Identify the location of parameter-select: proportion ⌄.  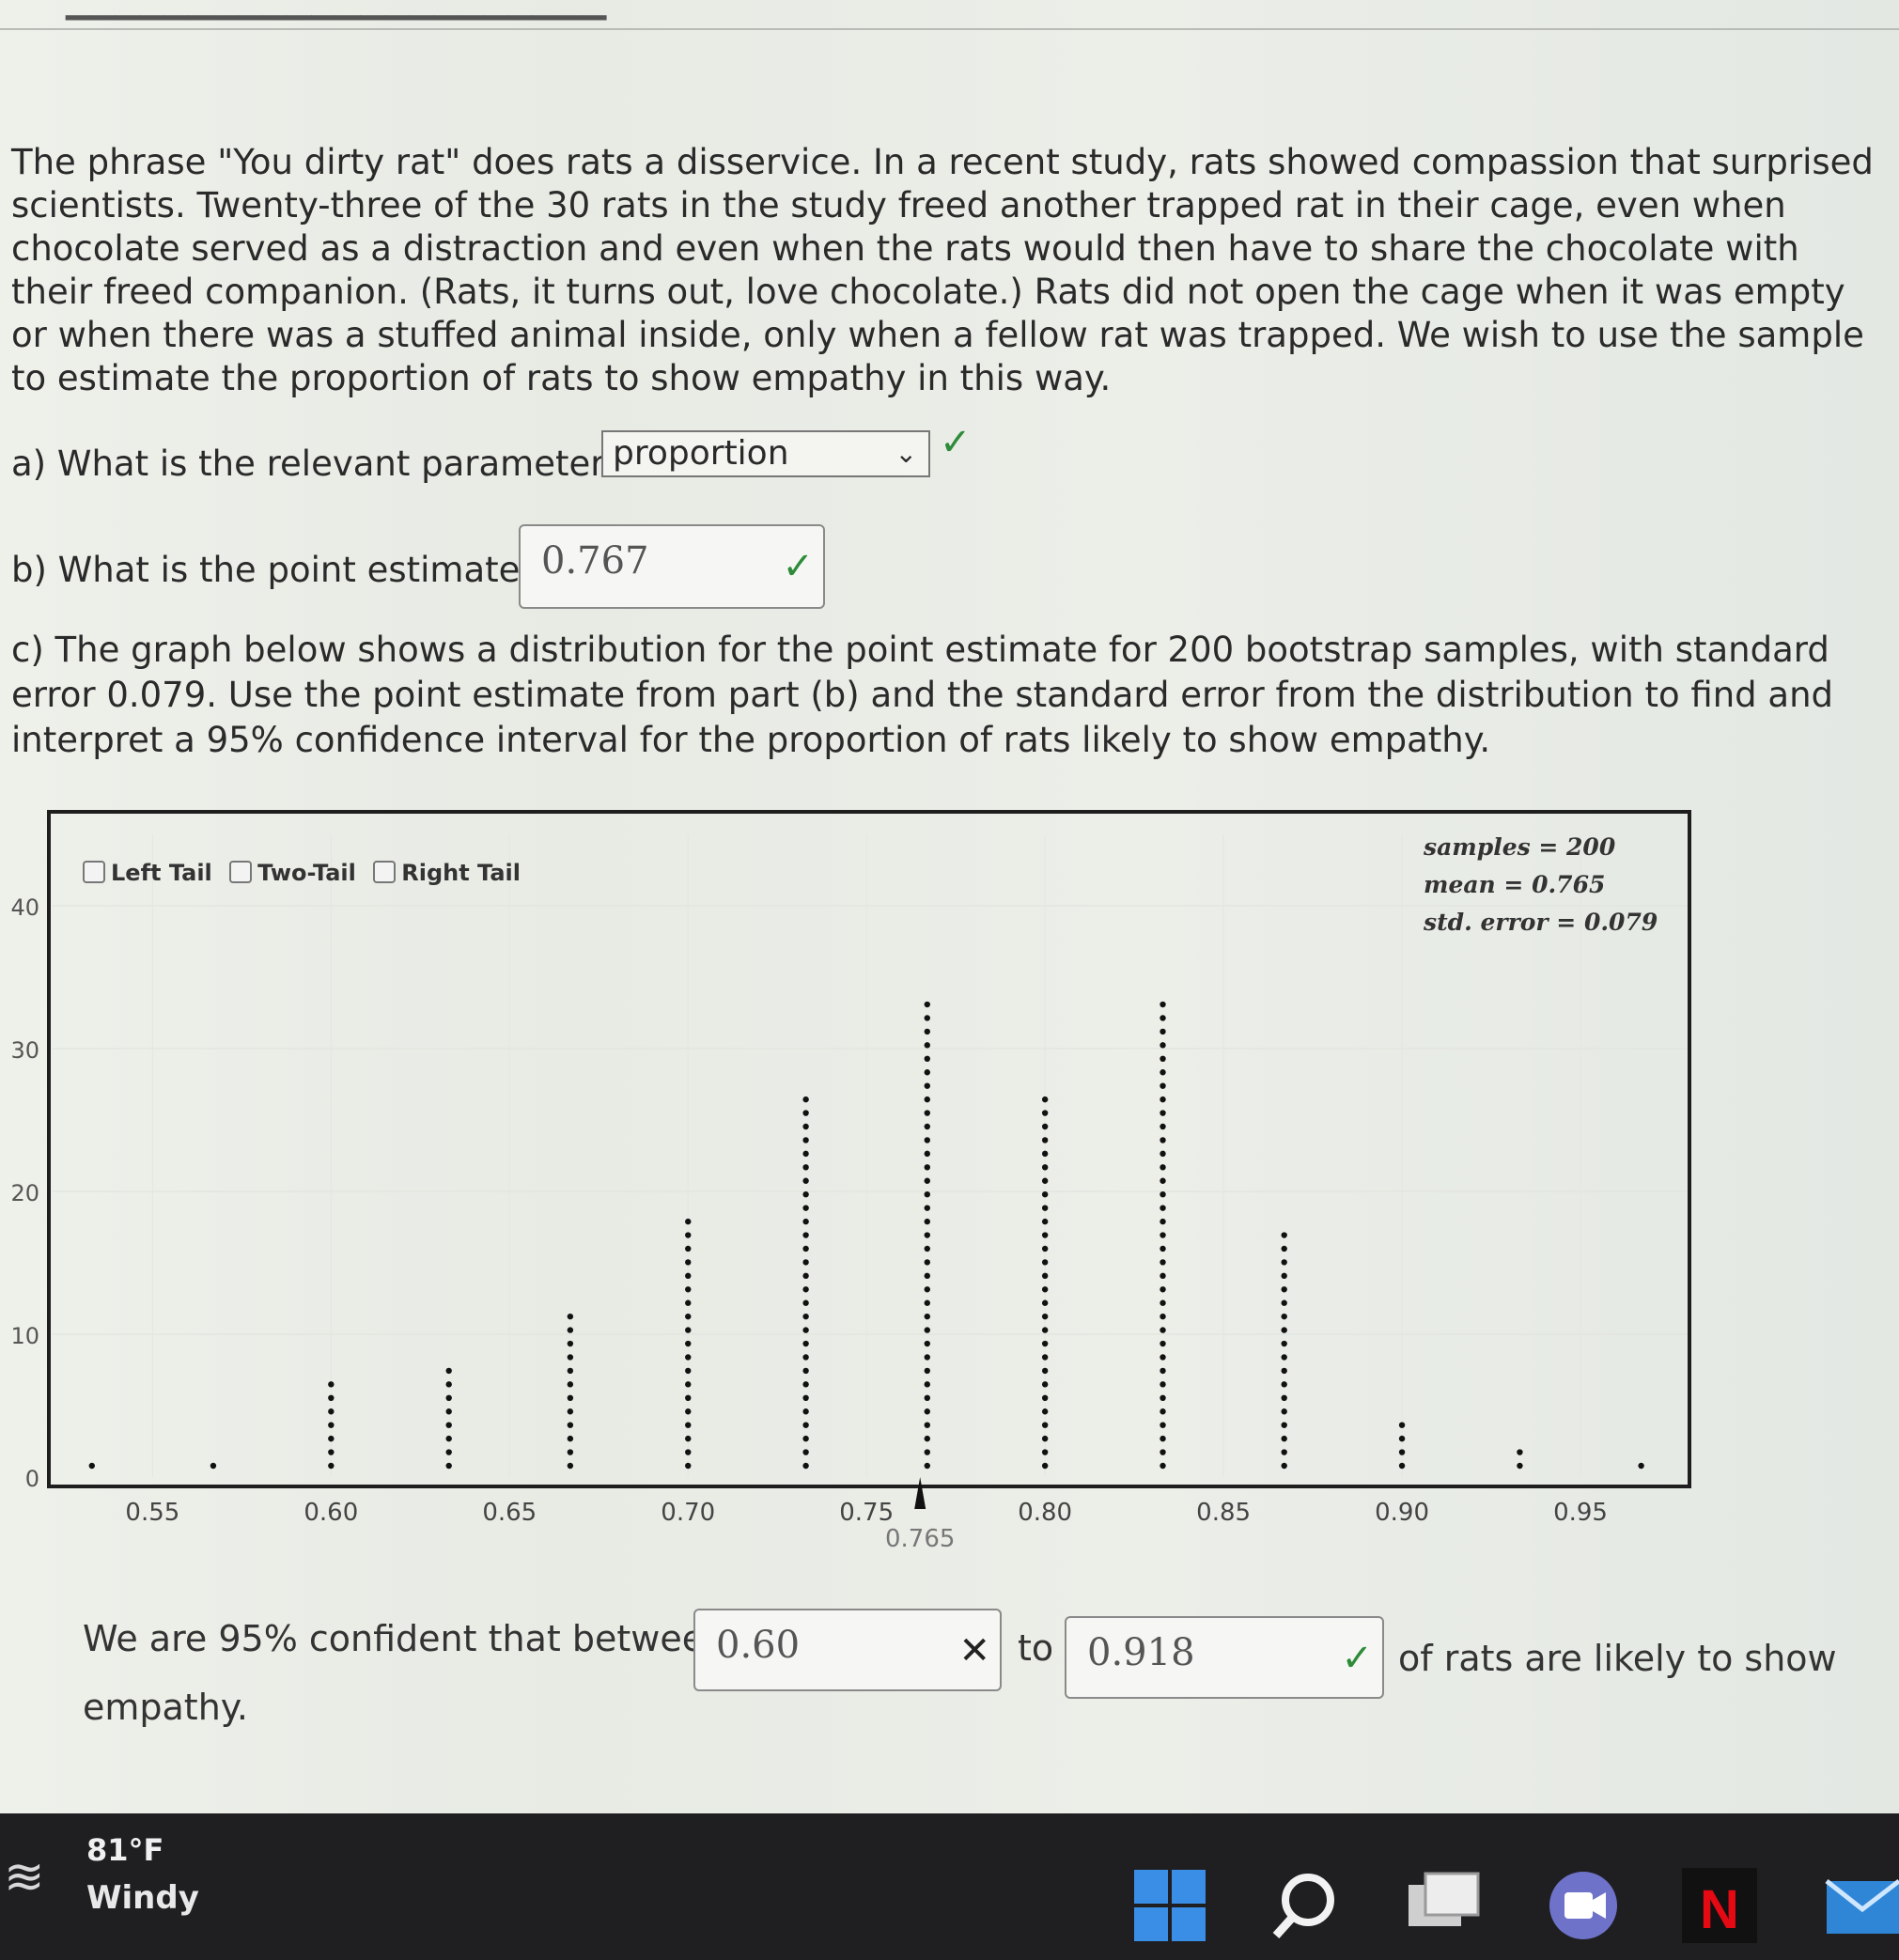
(766, 453).